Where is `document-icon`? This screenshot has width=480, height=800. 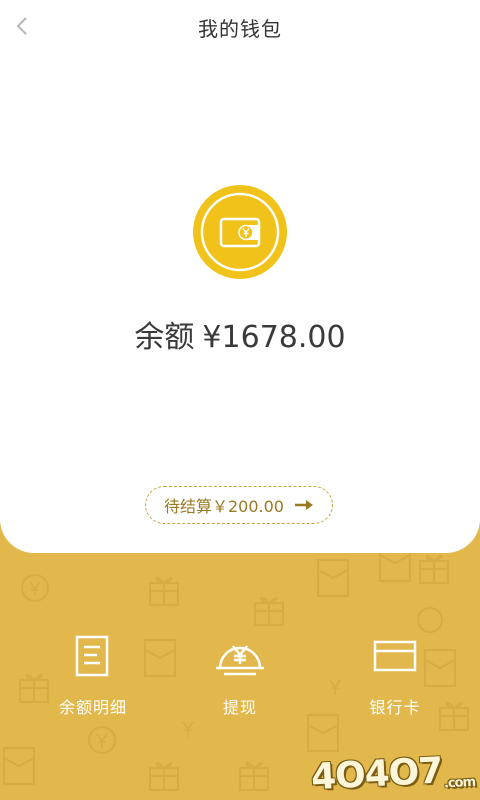
document-icon is located at coordinates (92, 656).